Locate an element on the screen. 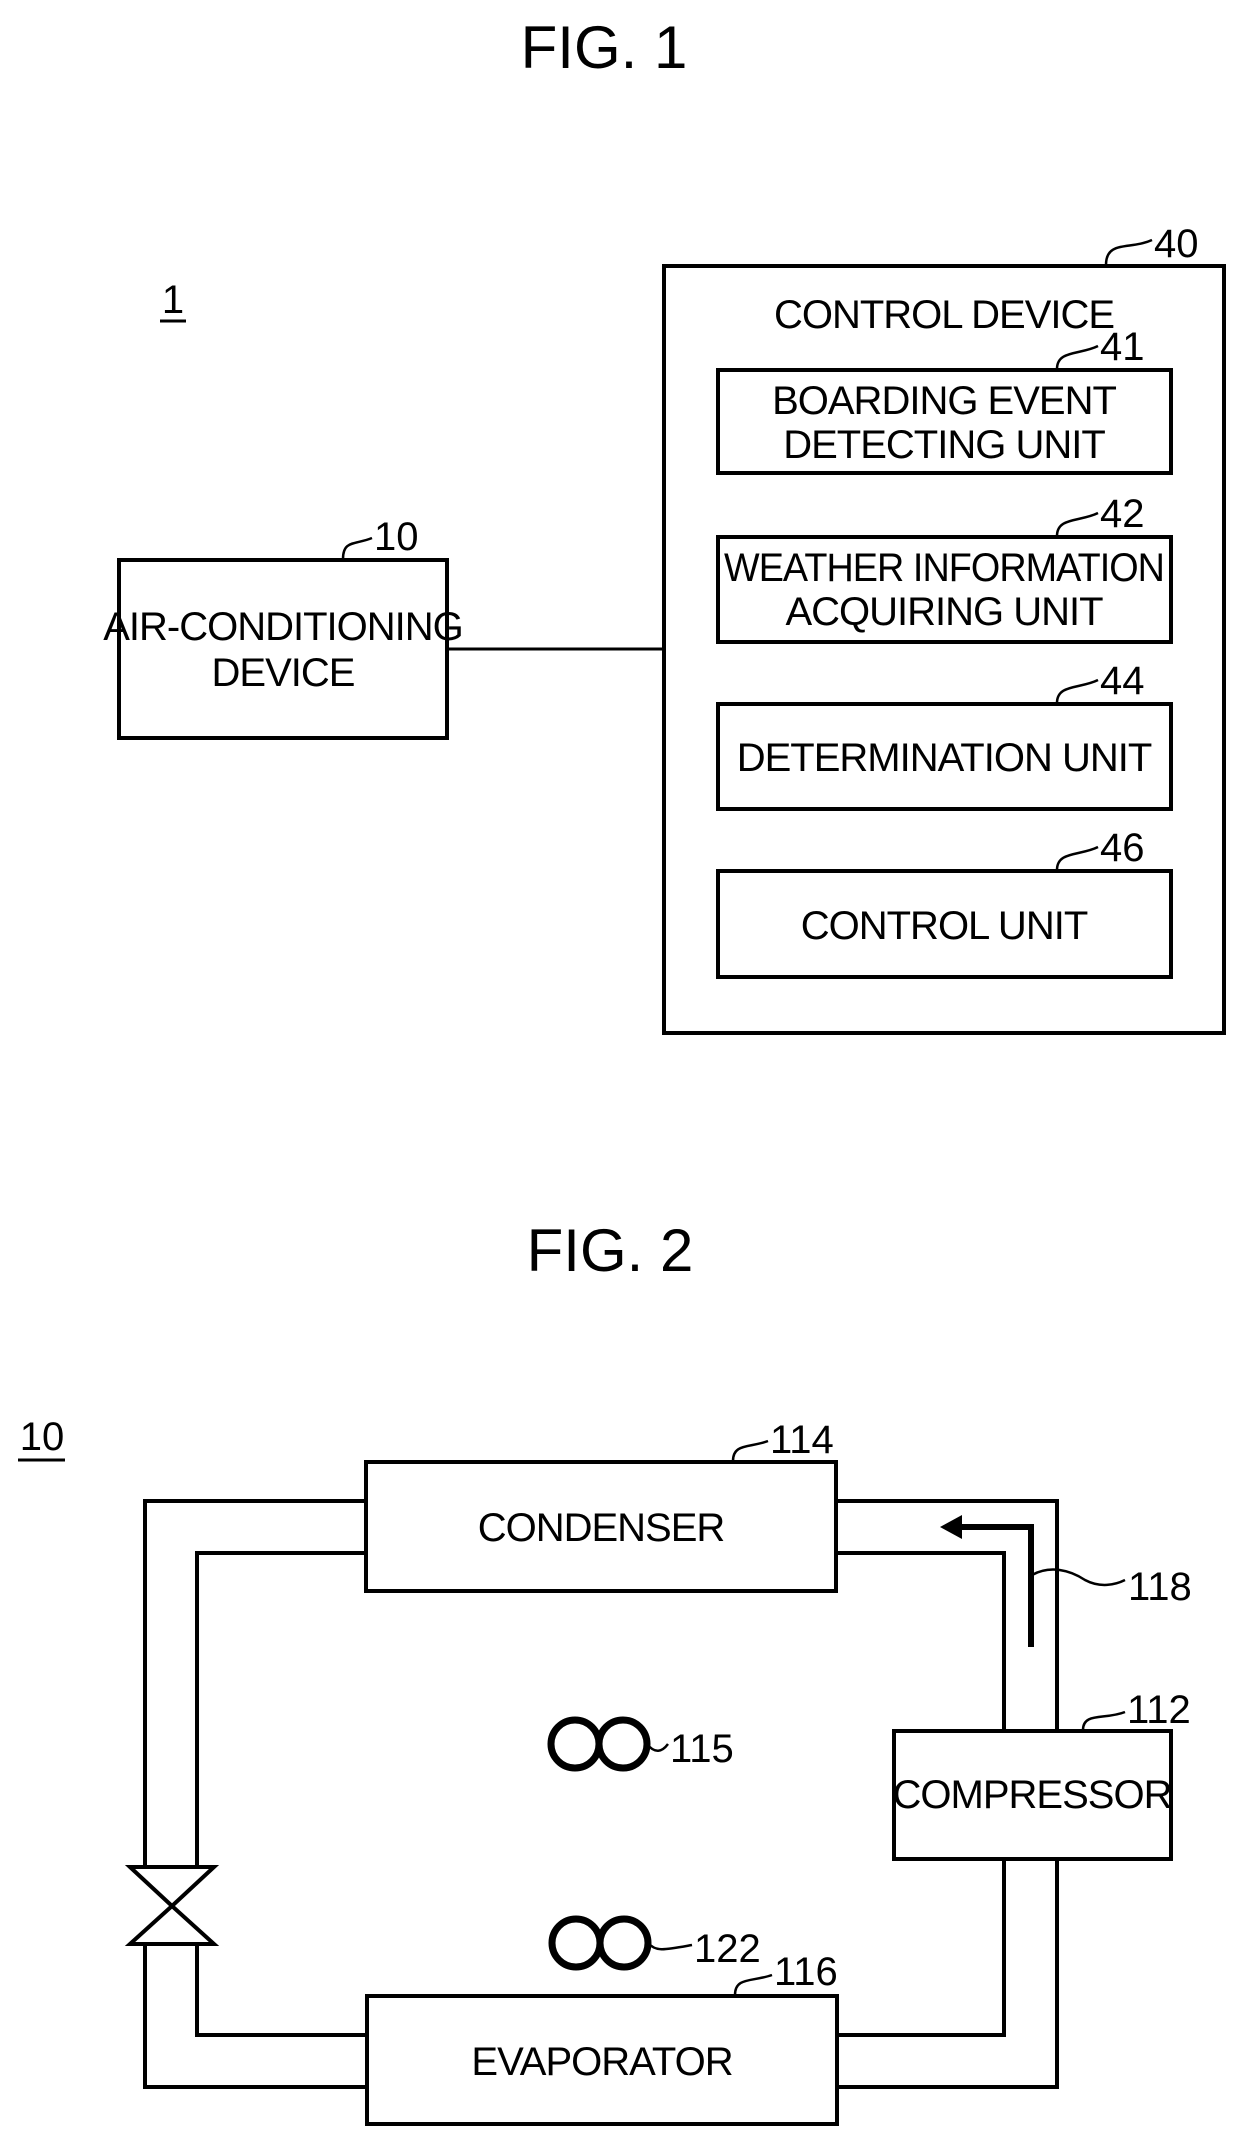 The width and height of the screenshot is (1240, 2145). air-conditioning-device-box is located at coordinates (283, 649).